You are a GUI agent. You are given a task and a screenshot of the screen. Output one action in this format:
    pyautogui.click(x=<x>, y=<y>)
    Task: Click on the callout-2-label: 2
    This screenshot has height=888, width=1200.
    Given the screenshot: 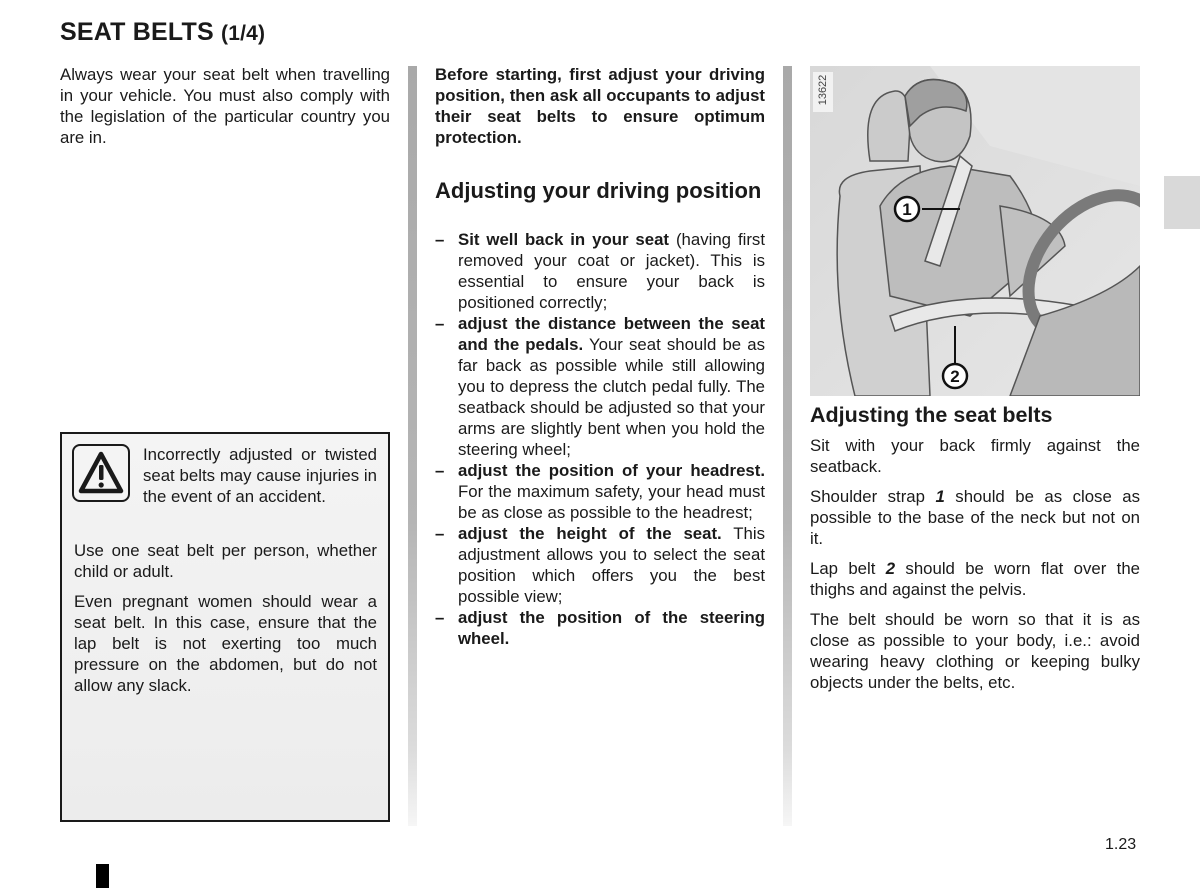 What is the action you would take?
    pyautogui.click(x=954, y=376)
    